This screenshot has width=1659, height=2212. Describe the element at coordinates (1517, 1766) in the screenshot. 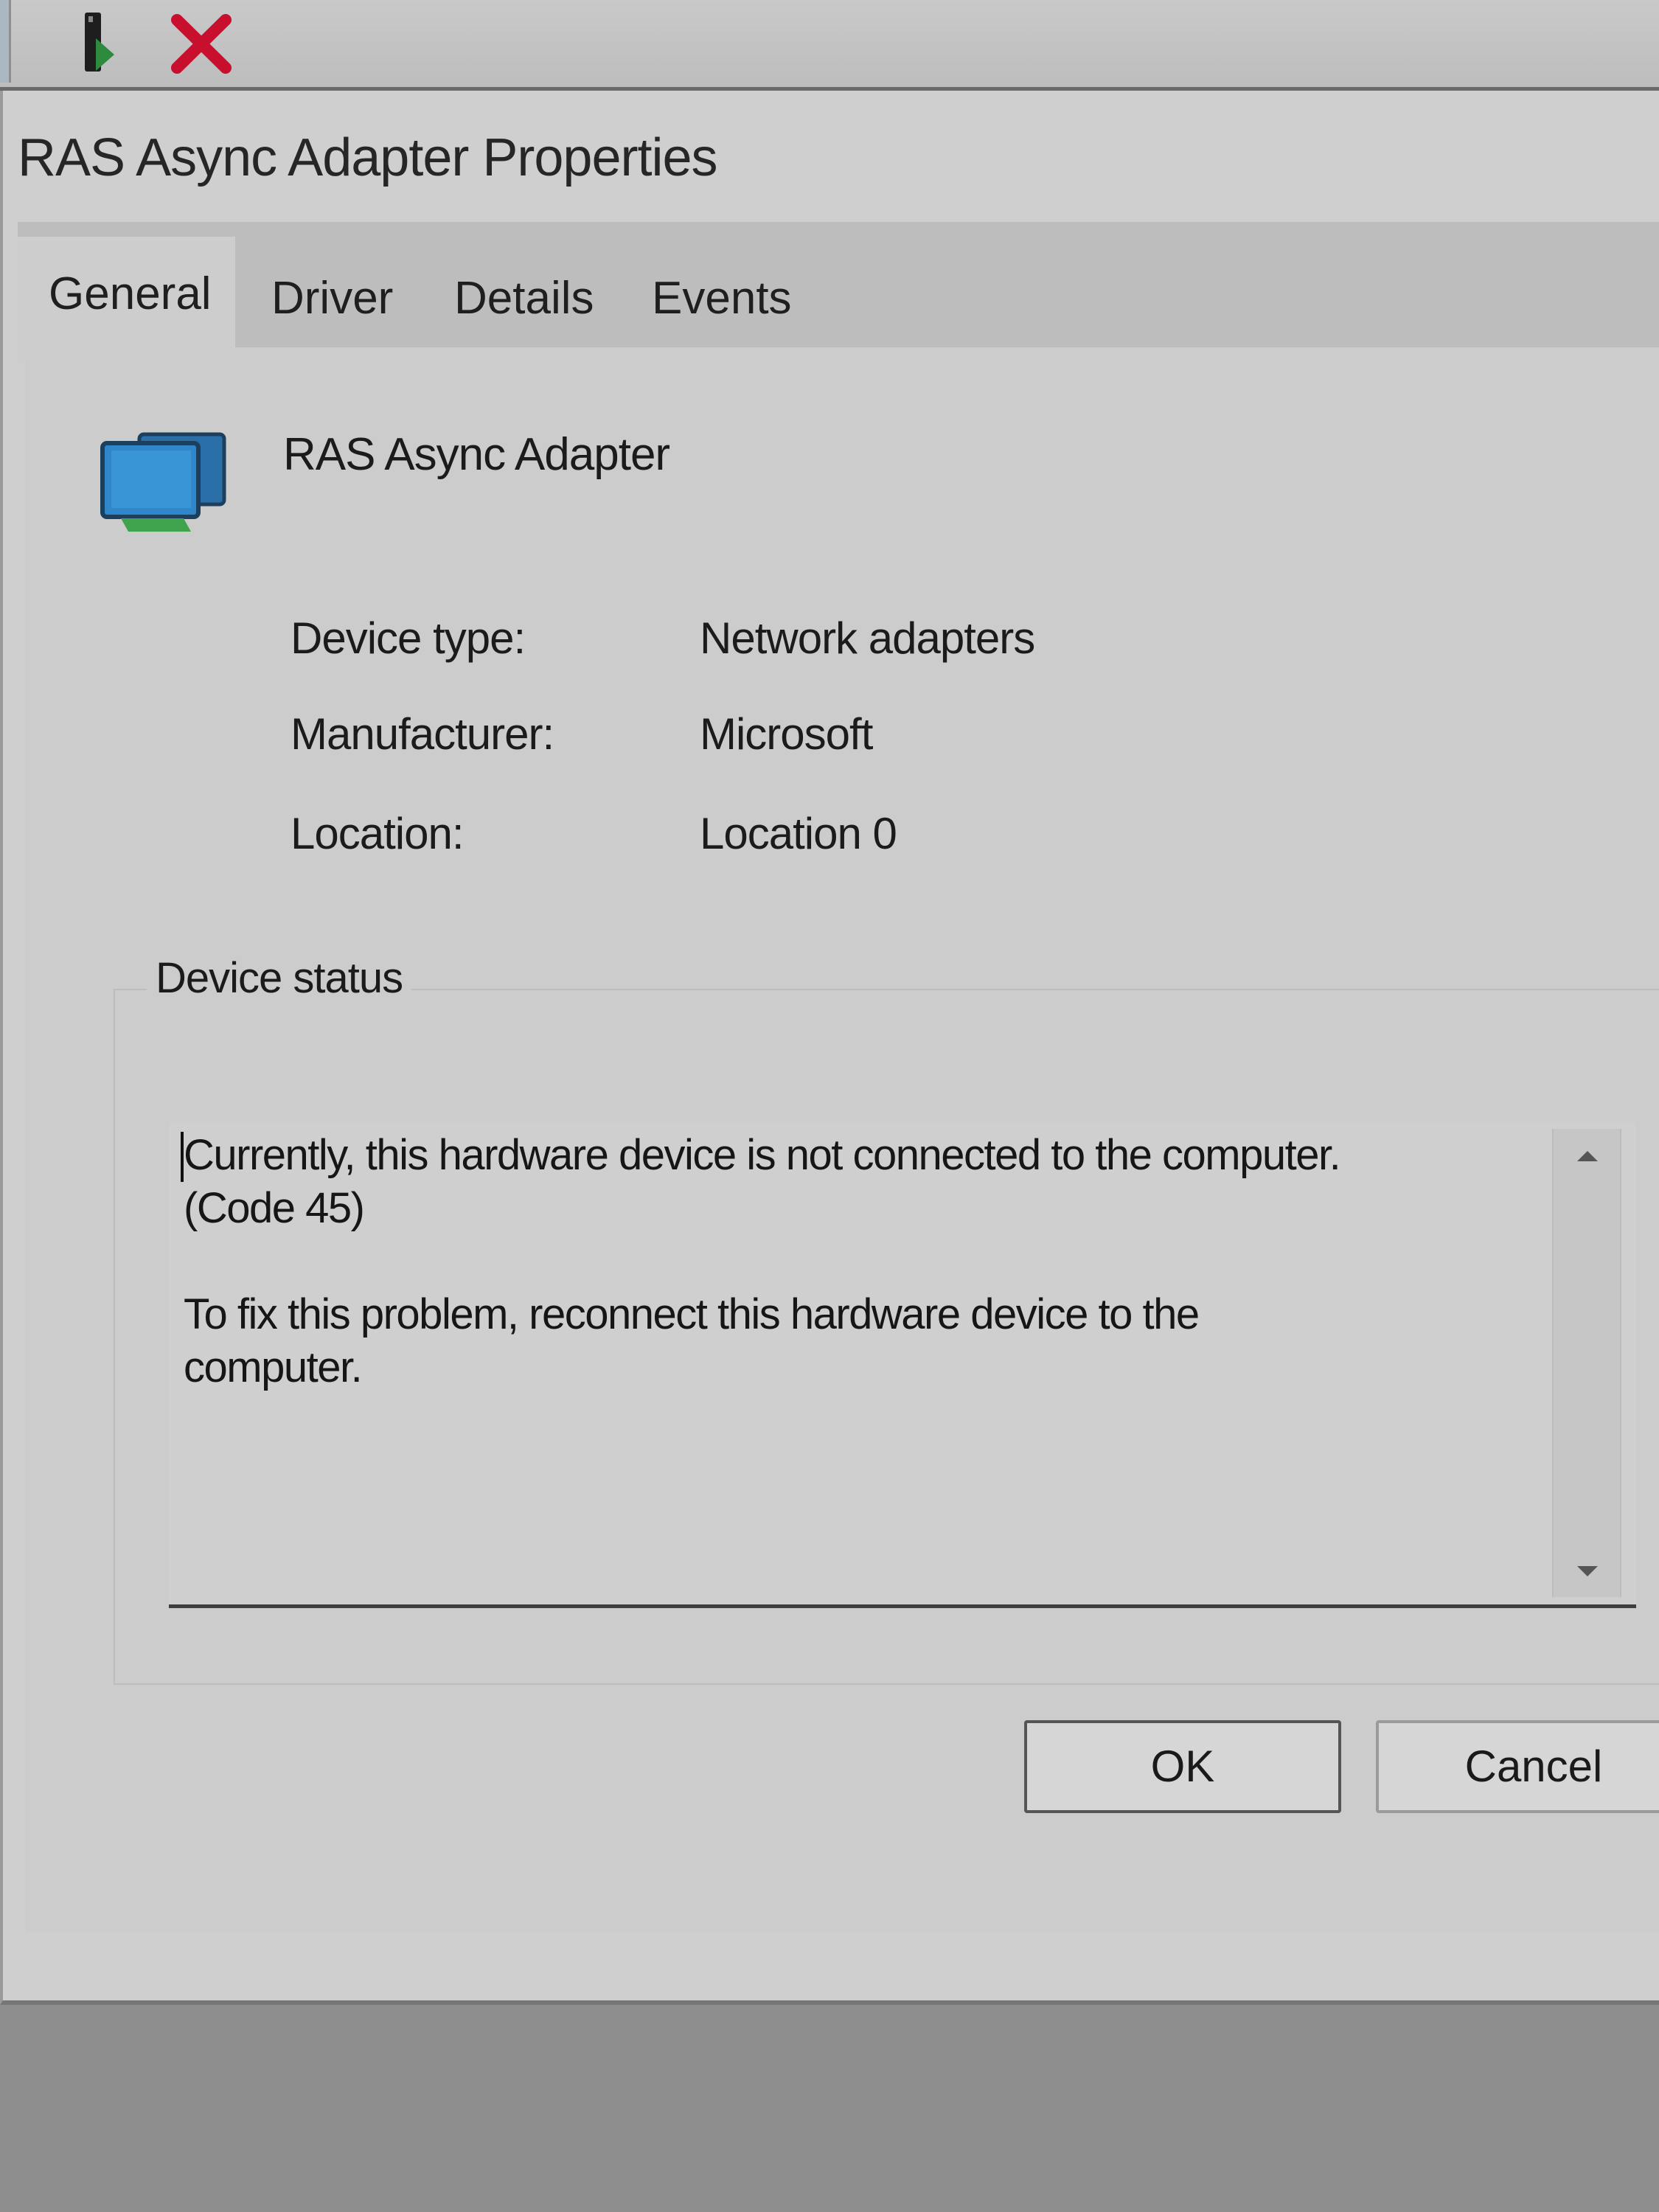

I see `cancel-button: Cancel` at that location.